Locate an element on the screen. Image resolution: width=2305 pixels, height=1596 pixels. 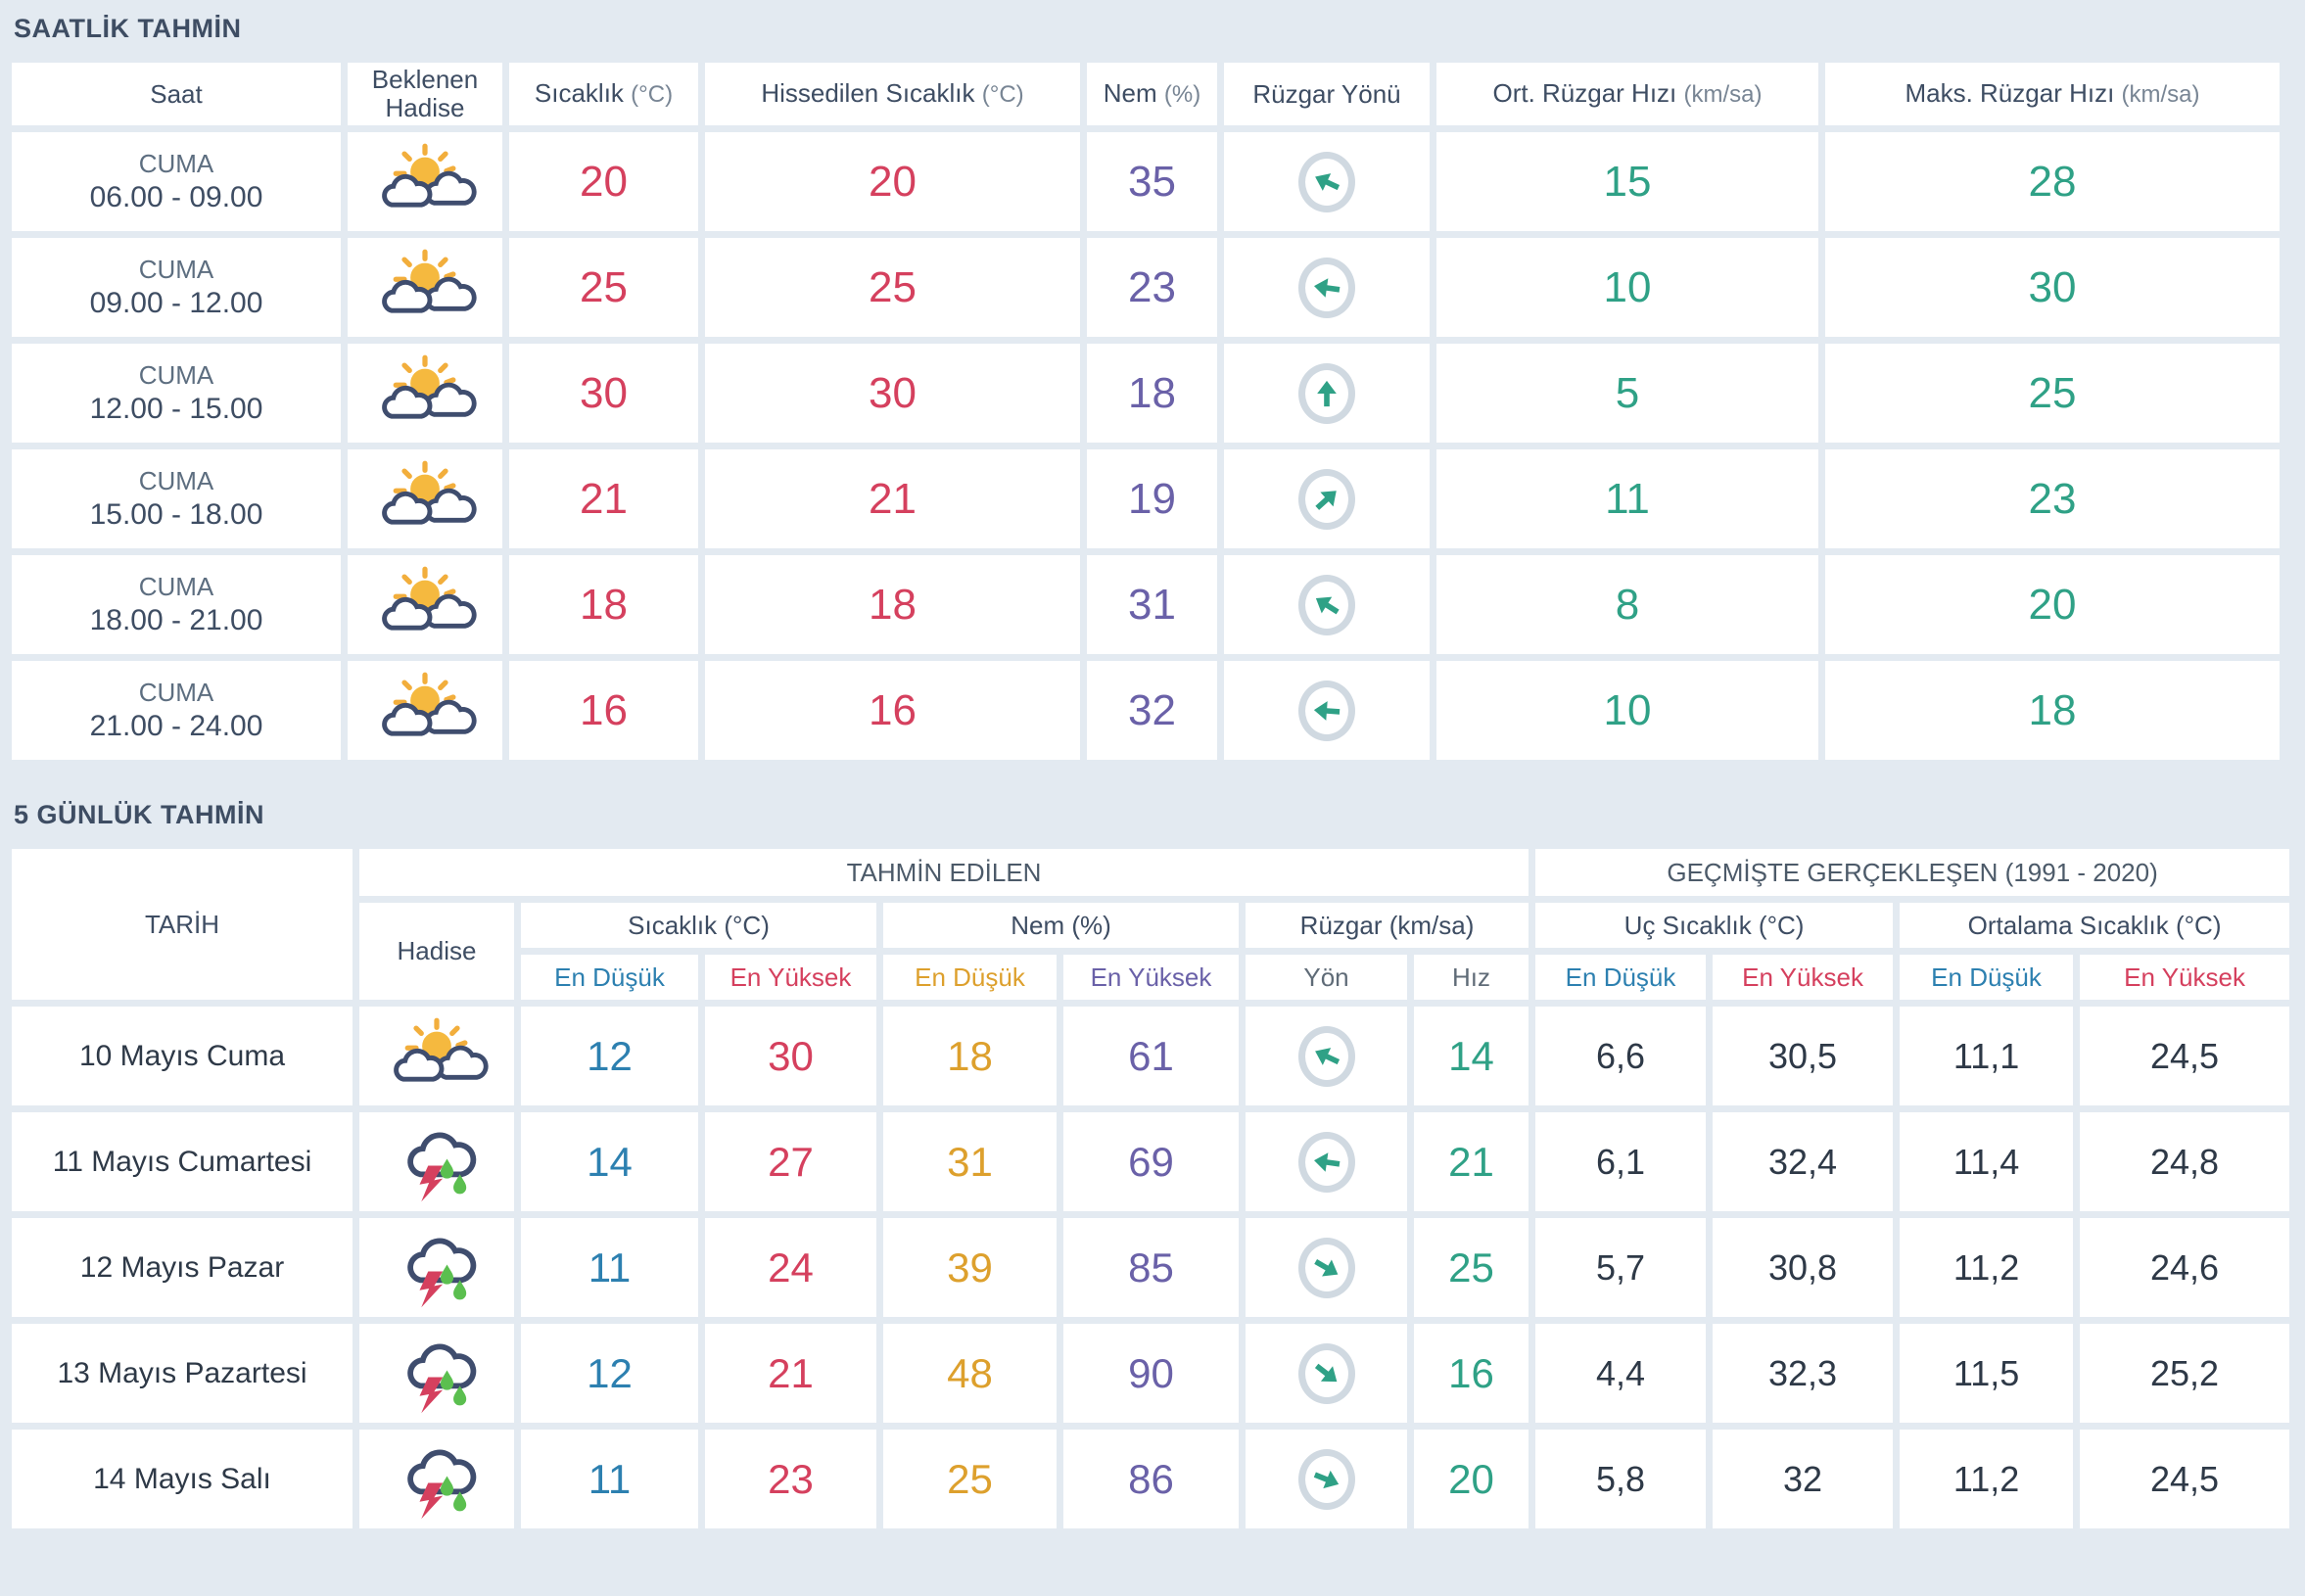
subheader-ortalama-en-dusuk: En Düşük is located at coordinates (1987, 977).